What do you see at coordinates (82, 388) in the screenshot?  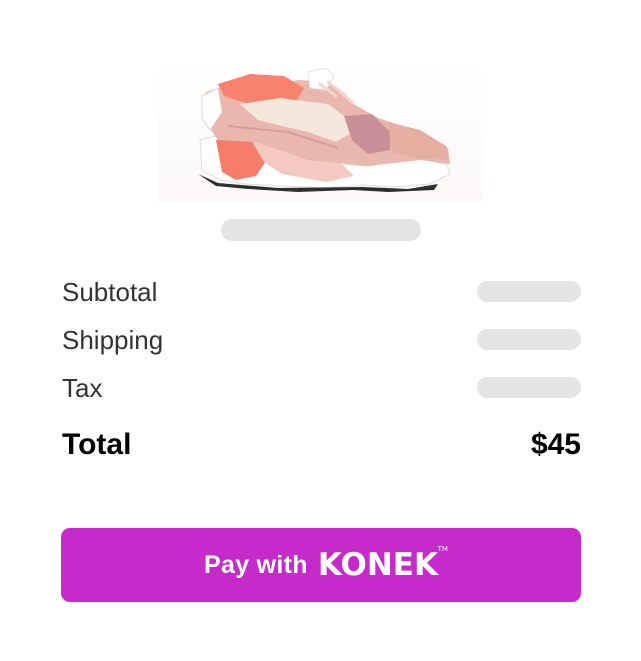 I see `tax-label: Tax` at bounding box center [82, 388].